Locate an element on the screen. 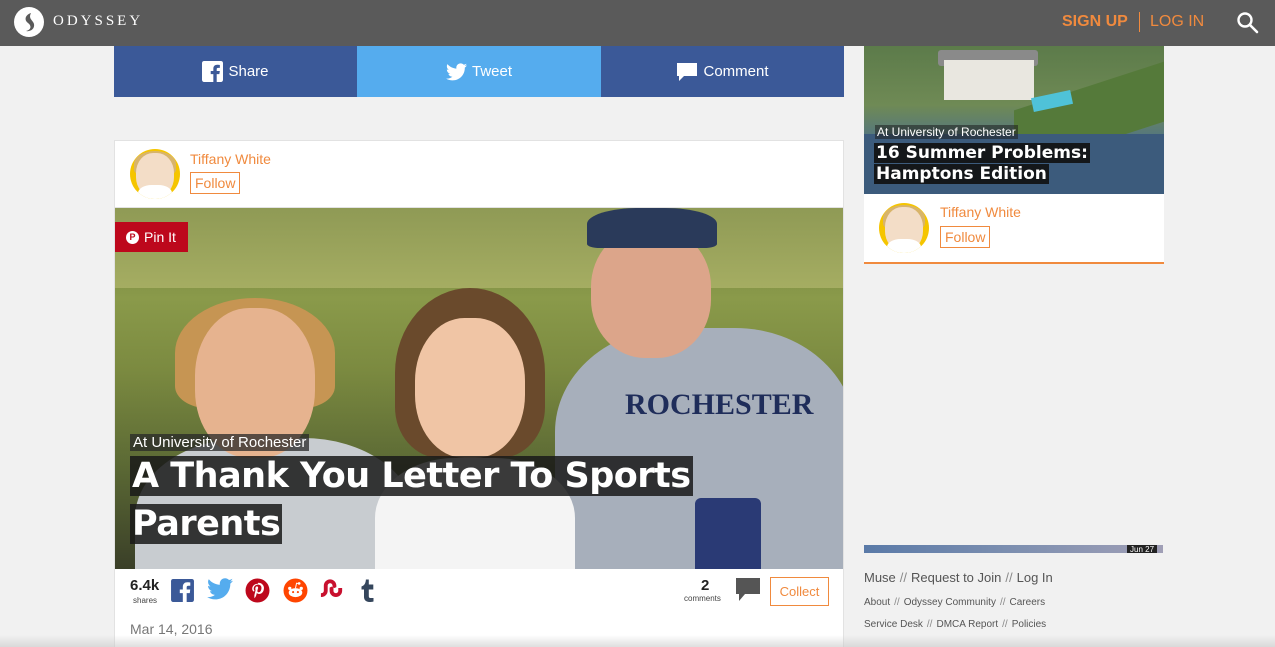 The image size is (1275, 647). footer-link-careers: Careers is located at coordinates (1028, 602).